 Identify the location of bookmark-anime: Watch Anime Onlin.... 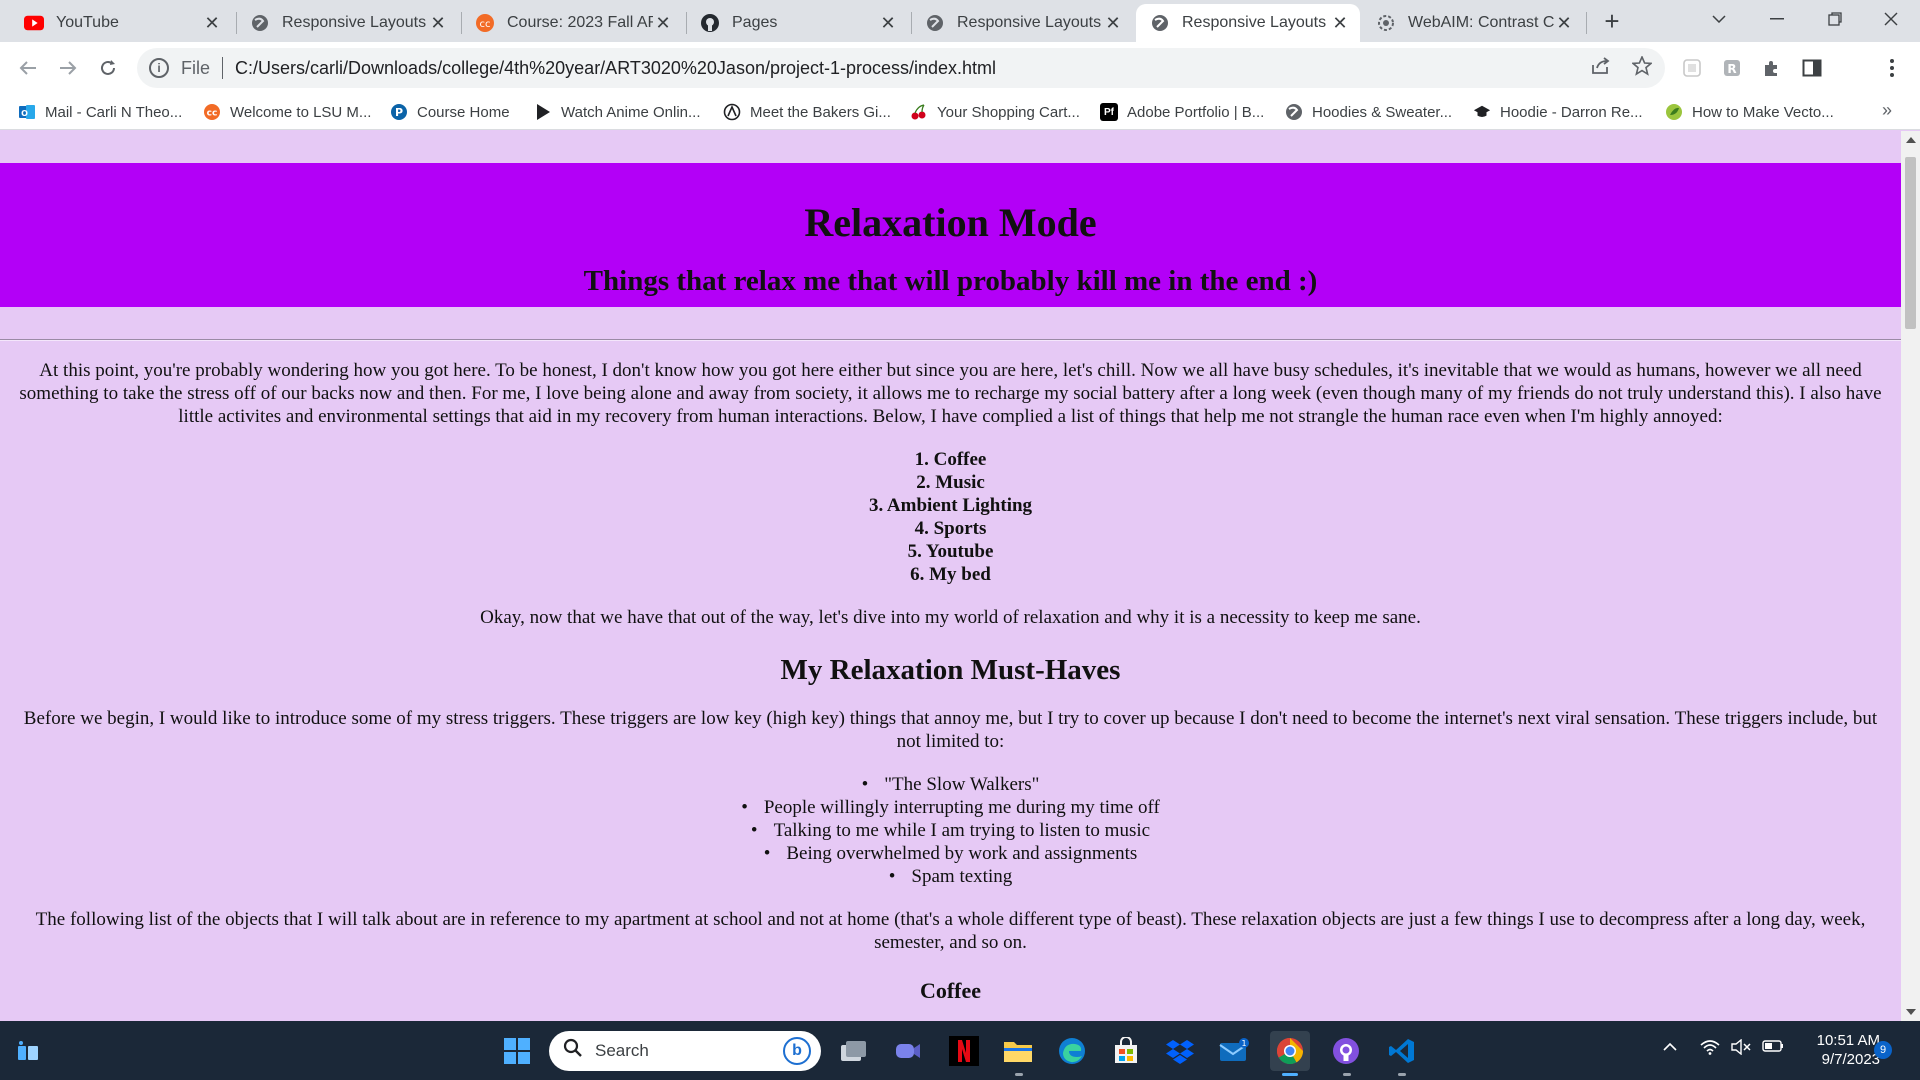
(617, 112).